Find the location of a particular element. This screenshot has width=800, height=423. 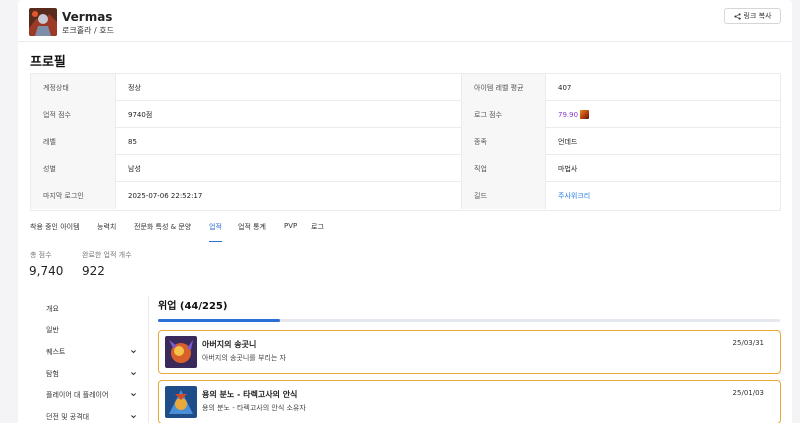

tab-stats: 능력치 is located at coordinates (106, 232).